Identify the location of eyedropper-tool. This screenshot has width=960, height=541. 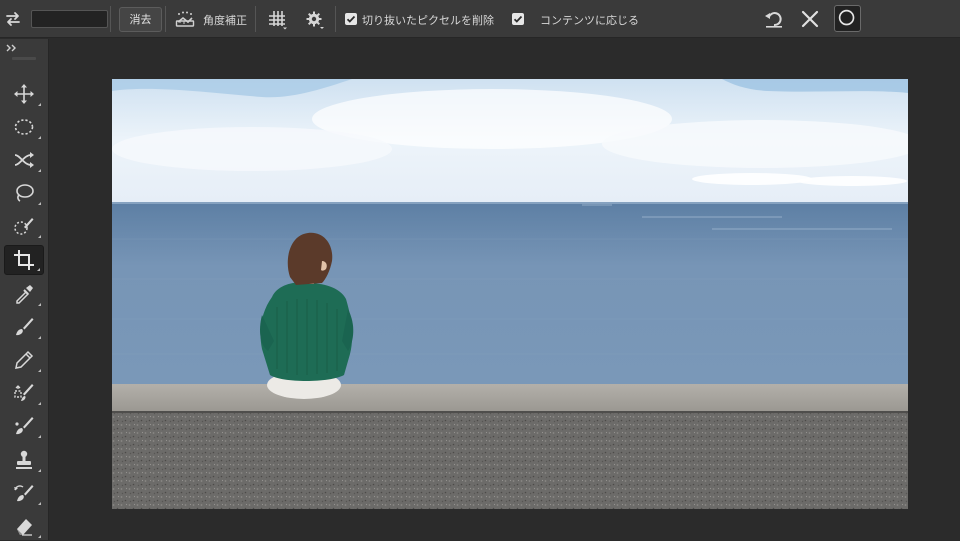
(24, 294).